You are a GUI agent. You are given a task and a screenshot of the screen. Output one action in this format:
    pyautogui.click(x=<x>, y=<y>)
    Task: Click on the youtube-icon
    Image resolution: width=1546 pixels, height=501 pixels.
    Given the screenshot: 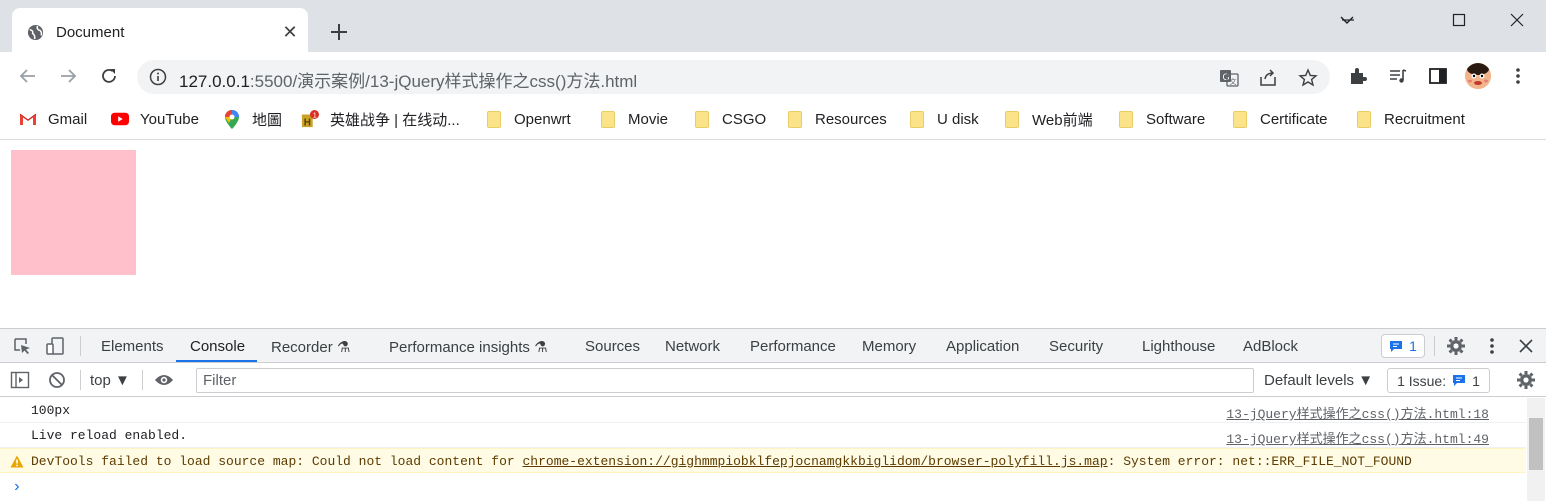 What is the action you would take?
    pyautogui.click(x=120, y=119)
    